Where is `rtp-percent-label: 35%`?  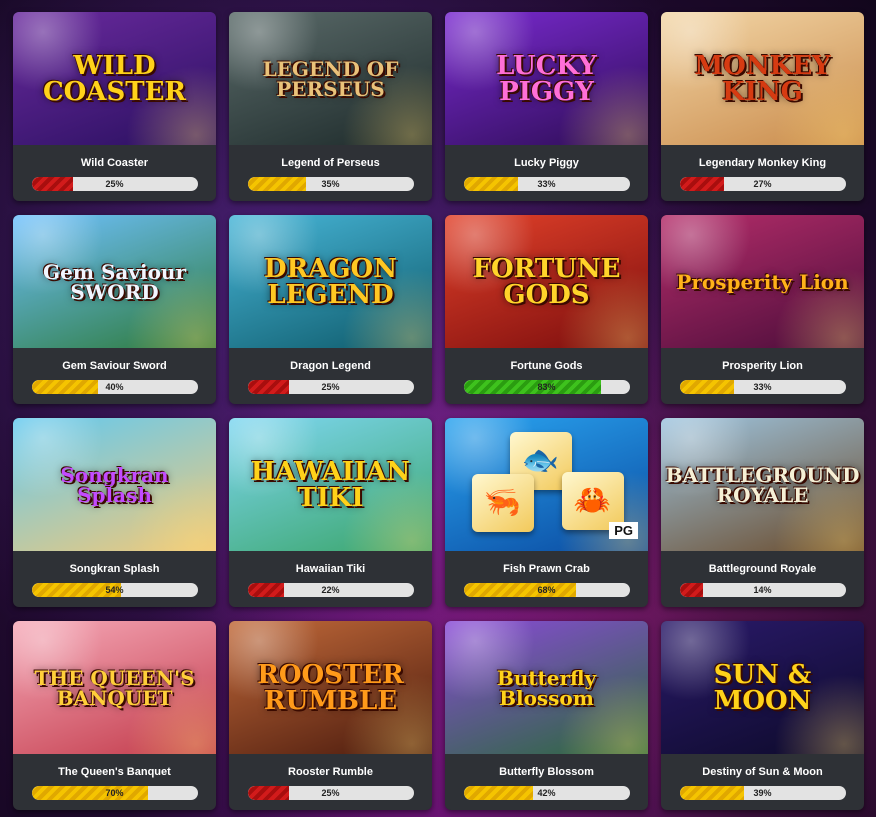
rtp-percent-label: 35% is located at coordinates (330, 184).